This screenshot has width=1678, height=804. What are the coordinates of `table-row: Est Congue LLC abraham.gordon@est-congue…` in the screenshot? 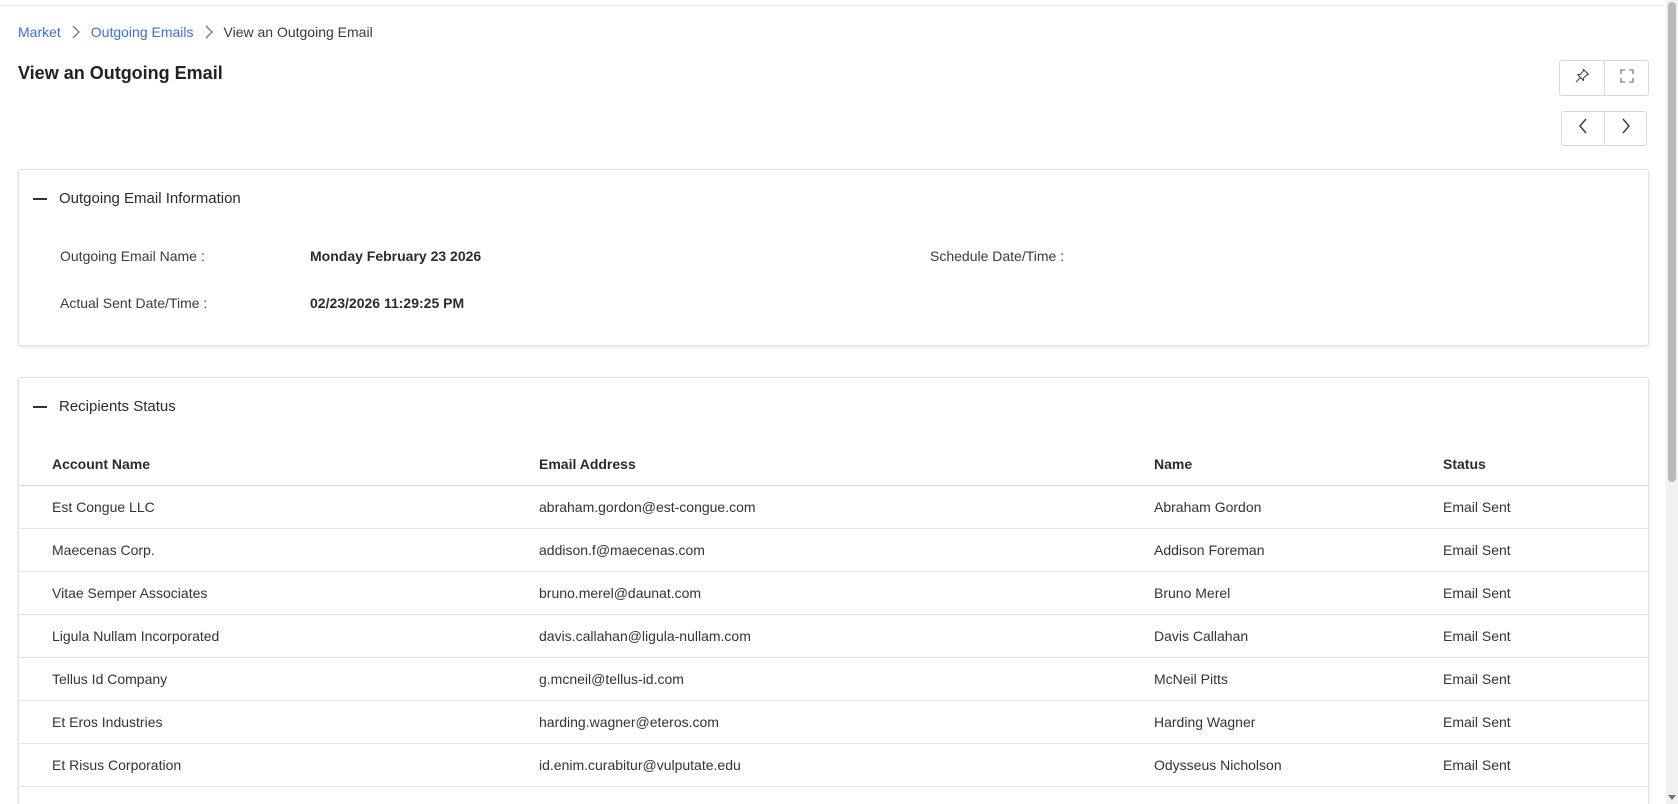 It's located at (833, 507).